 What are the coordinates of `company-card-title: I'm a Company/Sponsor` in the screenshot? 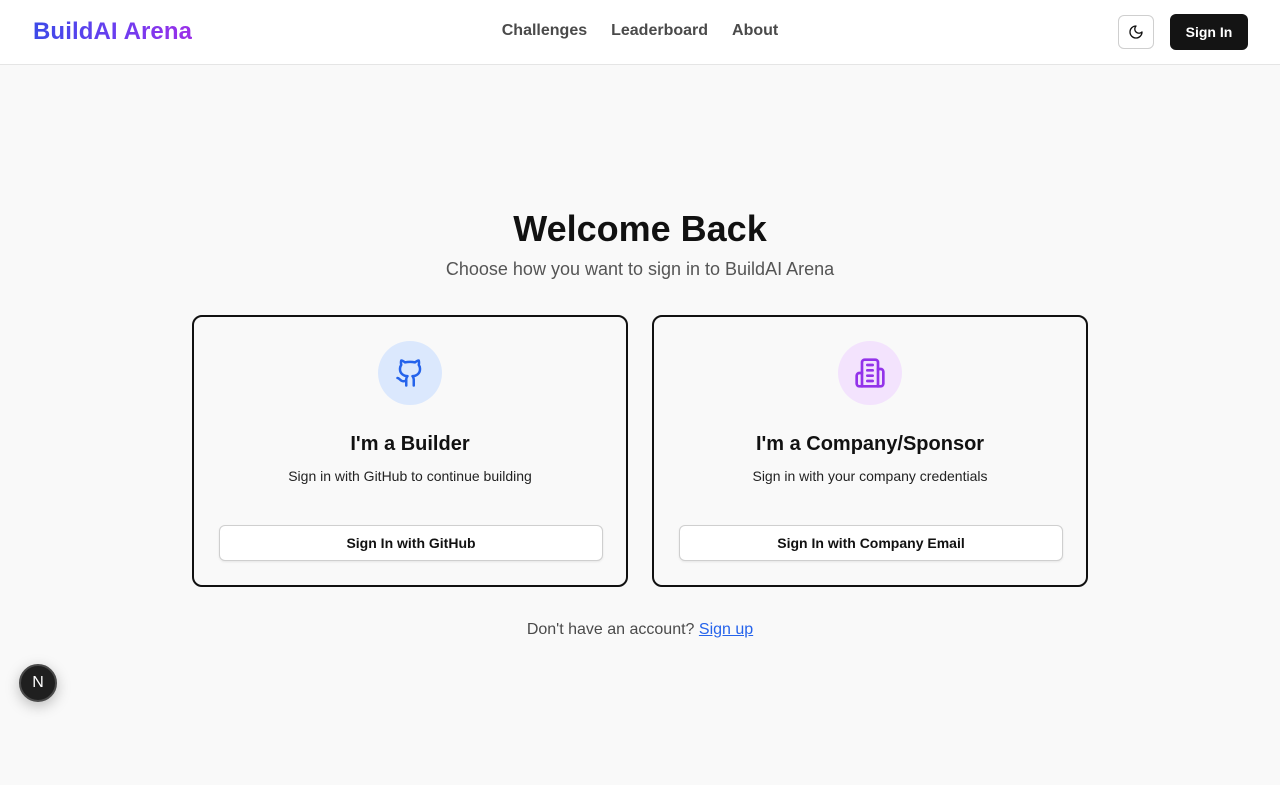 It's located at (870, 444).